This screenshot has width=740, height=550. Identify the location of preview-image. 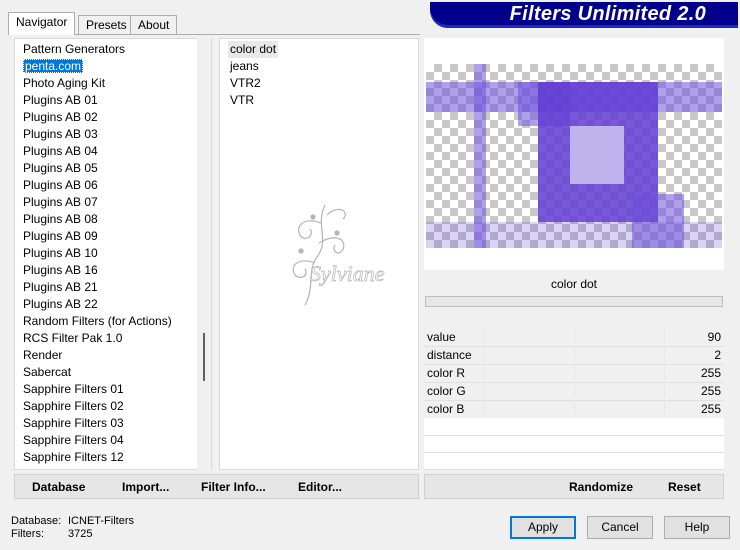
(574, 156).